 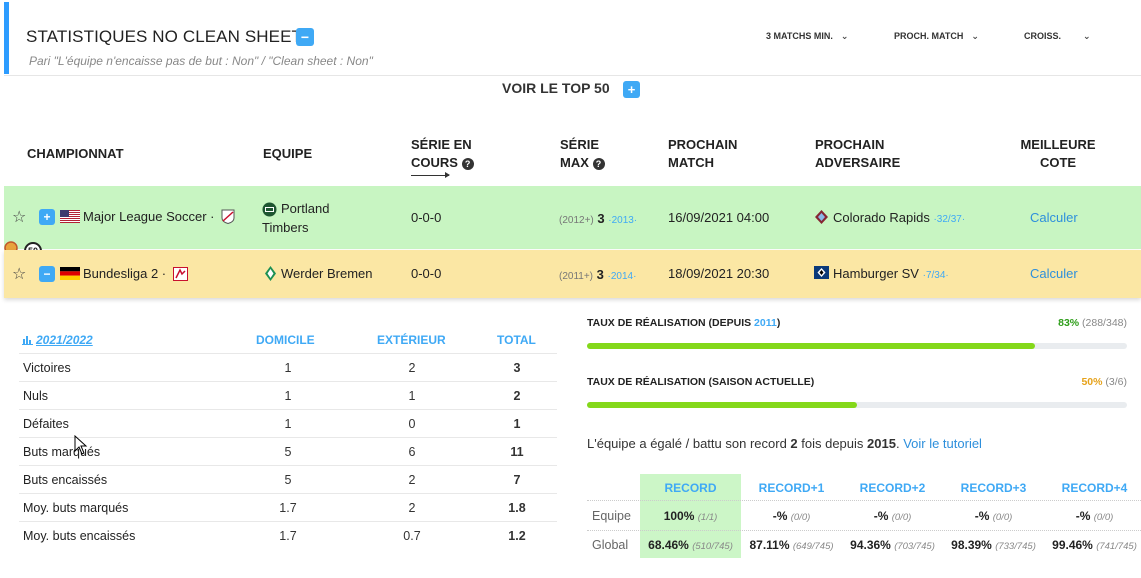 I want to click on rate-since-pct: 83%, so click(x=1069, y=323).